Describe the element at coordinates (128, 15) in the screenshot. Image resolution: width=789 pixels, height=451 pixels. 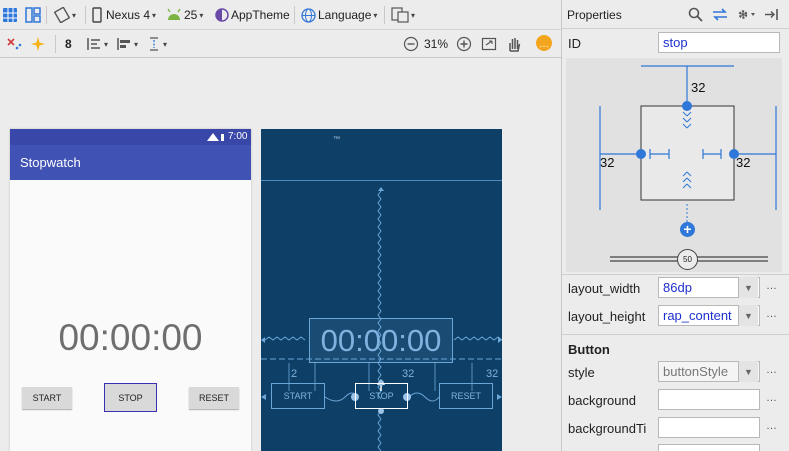
I see `device-label: Nexus 4` at that location.